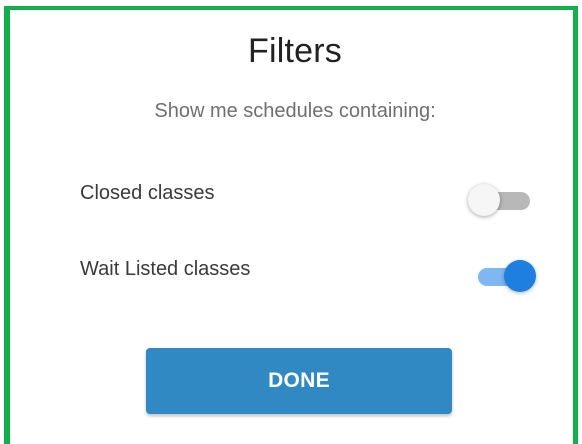  Describe the element at coordinates (295, 111) in the screenshot. I see `dialog-subtitle: Show me schedules containing:` at that location.